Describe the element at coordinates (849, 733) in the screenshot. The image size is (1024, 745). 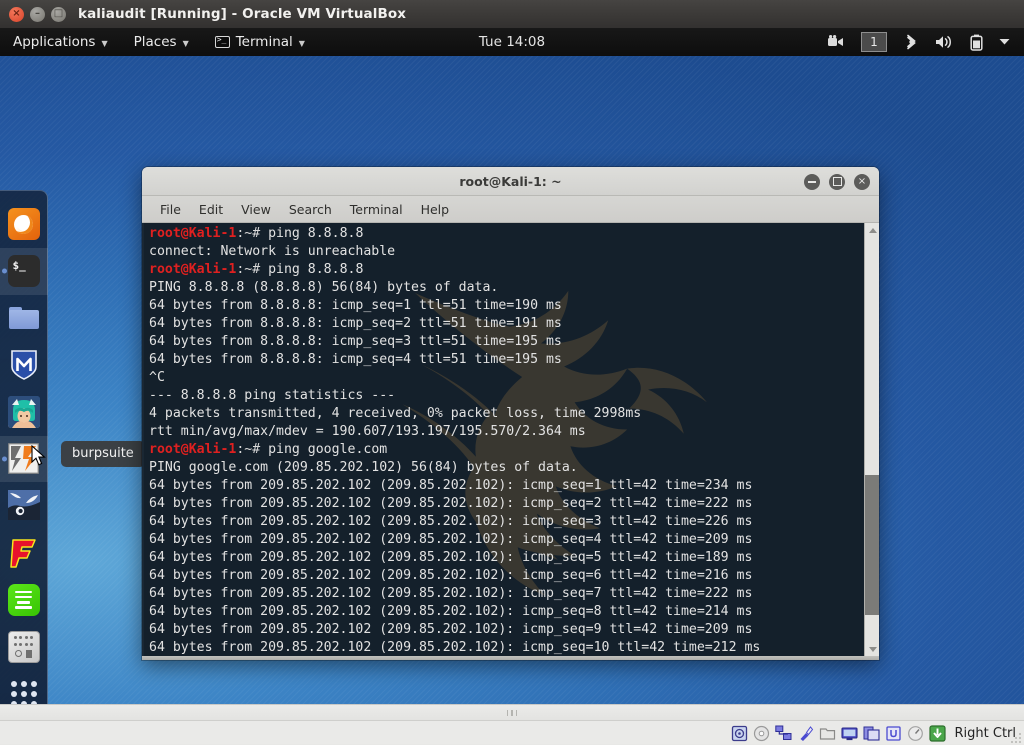
I see `display-icon` at that location.